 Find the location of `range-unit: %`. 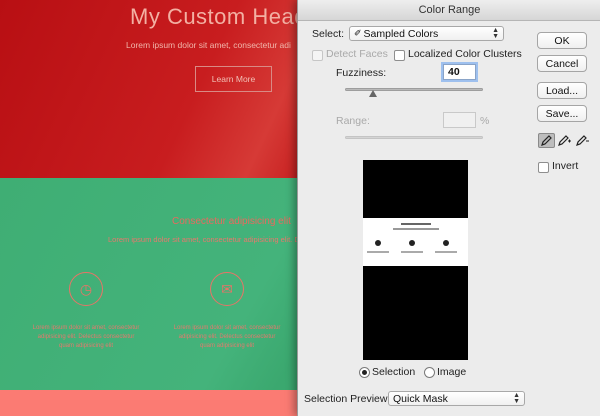

range-unit: % is located at coordinates (485, 121).